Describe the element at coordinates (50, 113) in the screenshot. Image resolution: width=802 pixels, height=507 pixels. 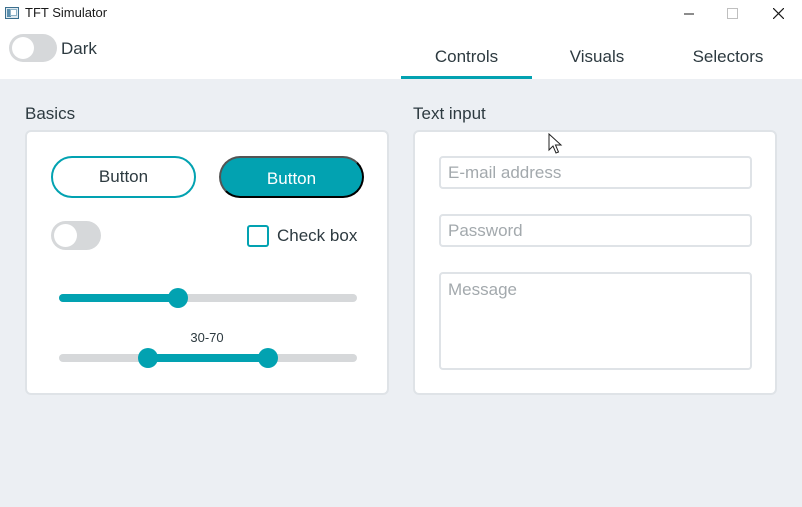
I see `basics-section-title: Basics` at that location.